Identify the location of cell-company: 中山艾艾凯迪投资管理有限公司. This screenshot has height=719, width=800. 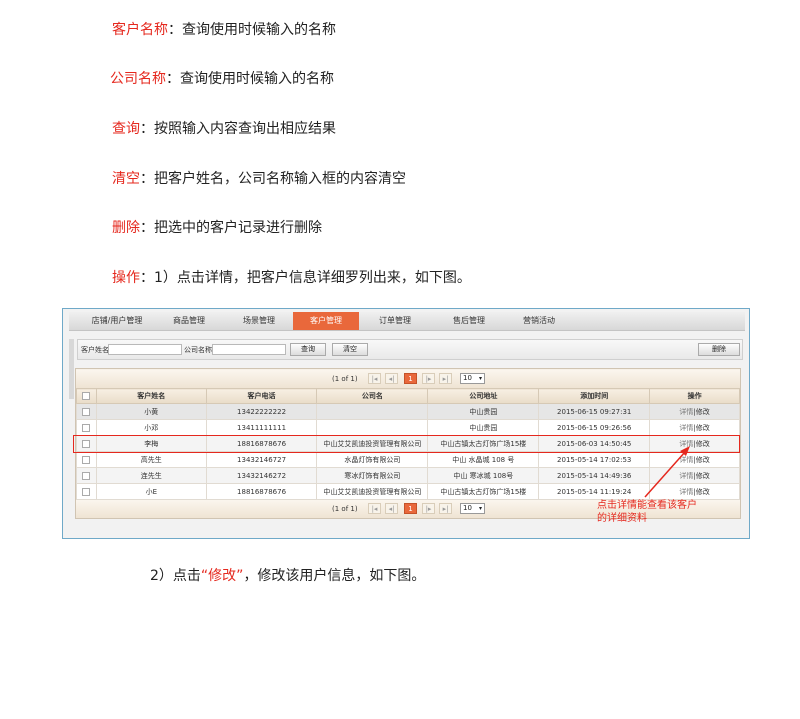
(372, 491).